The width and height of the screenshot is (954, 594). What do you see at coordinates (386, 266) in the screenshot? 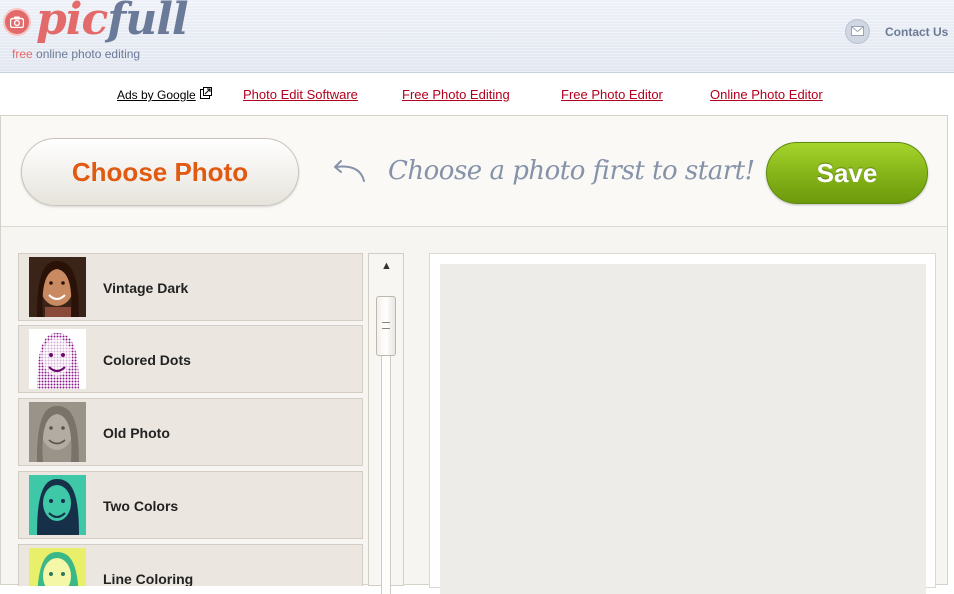
I see `scroll-up-arrow-icon: ▲` at bounding box center [386, 266].